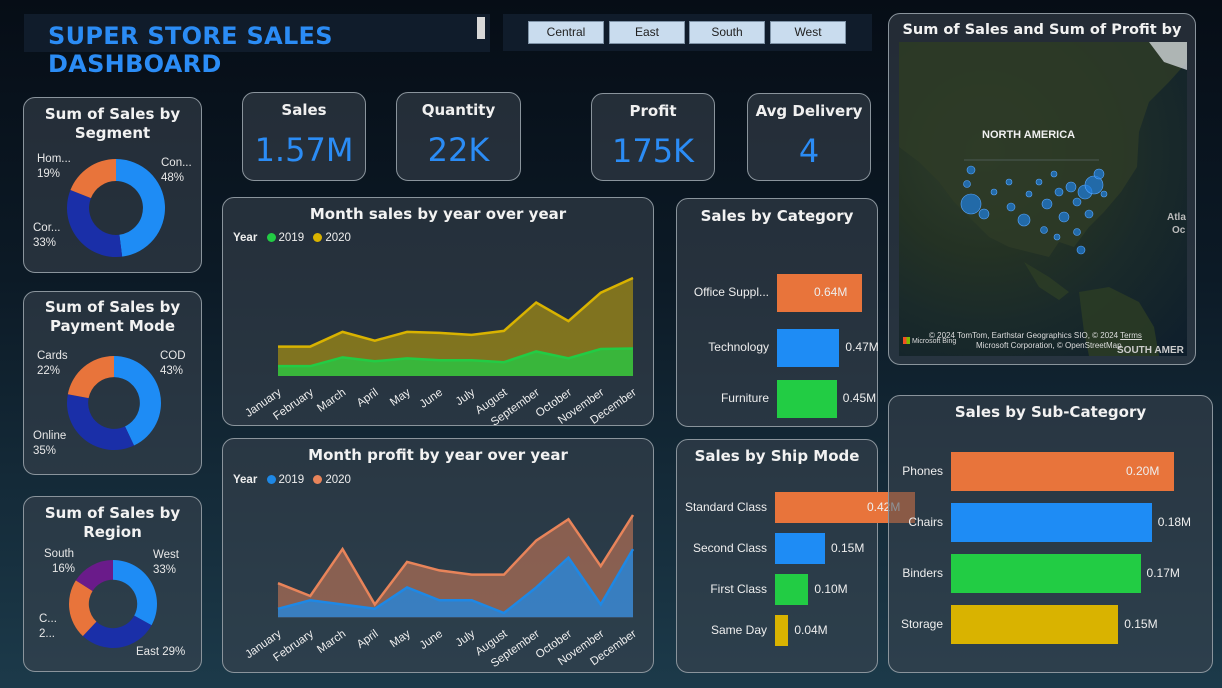 This screenshot has width=1222, height=688. I want to click on bar-same-day, so click(782, 630).